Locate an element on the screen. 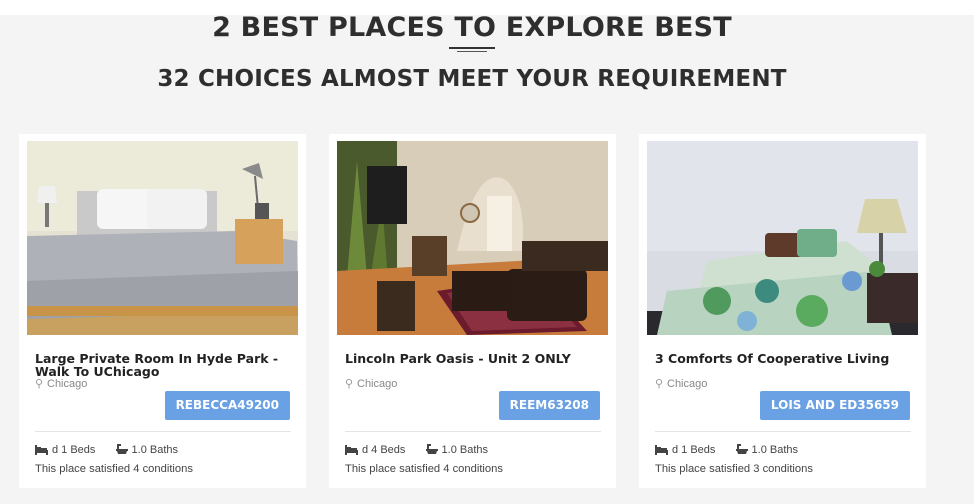  host-button: LOIS AND ED35659 is located at coordinates (834, 405).